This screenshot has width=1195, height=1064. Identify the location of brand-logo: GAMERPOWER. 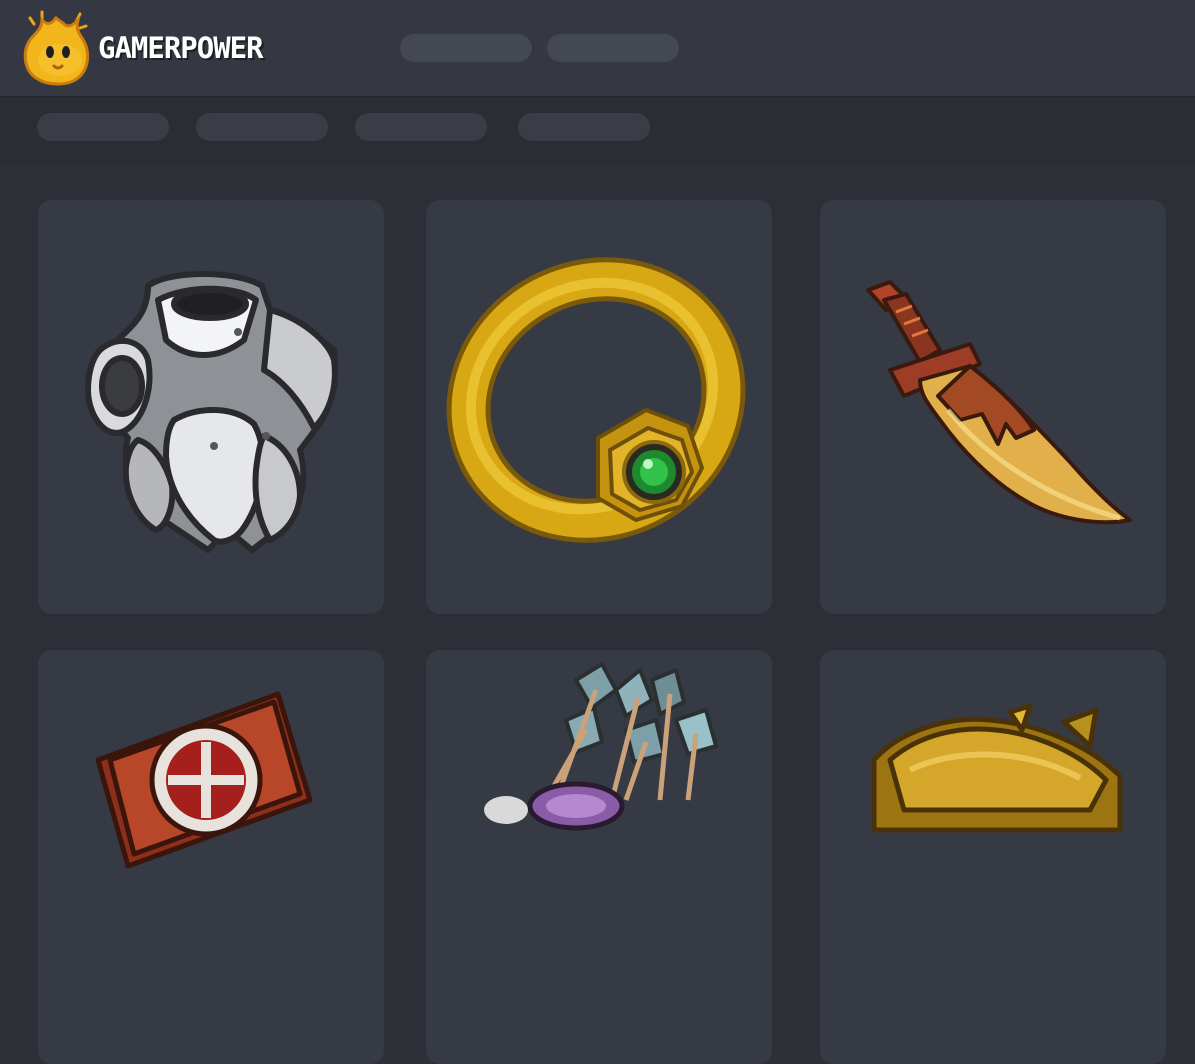
(142, 48).